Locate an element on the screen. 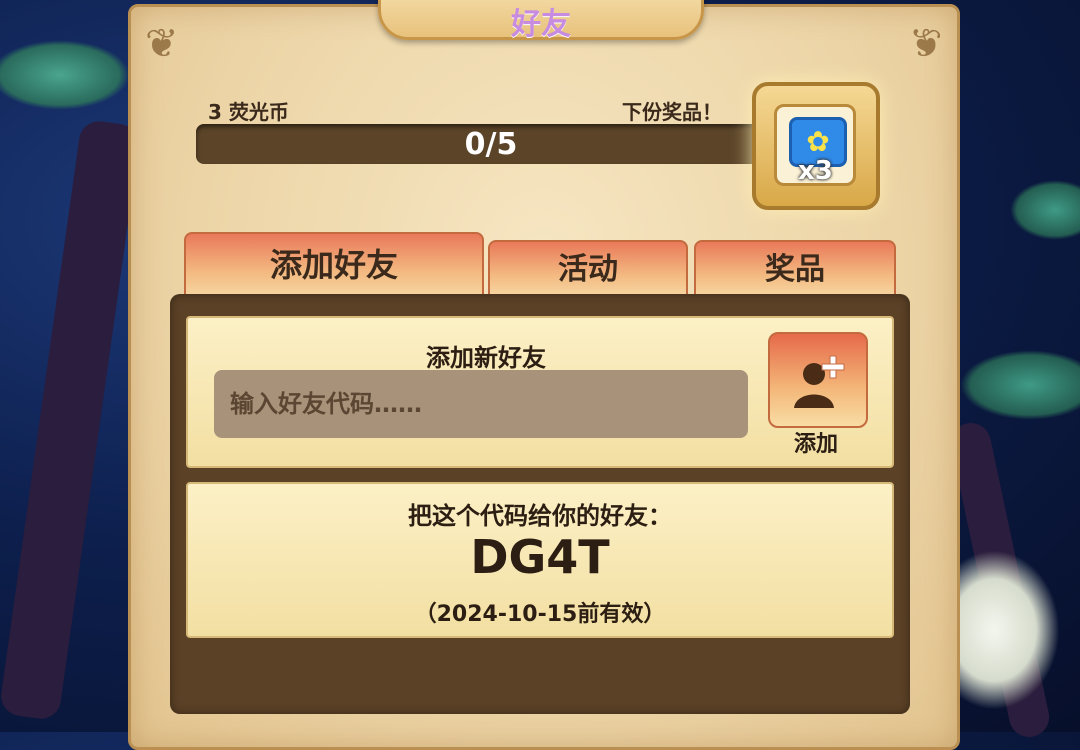  friend-code-input is located at coordinates (481, 404).